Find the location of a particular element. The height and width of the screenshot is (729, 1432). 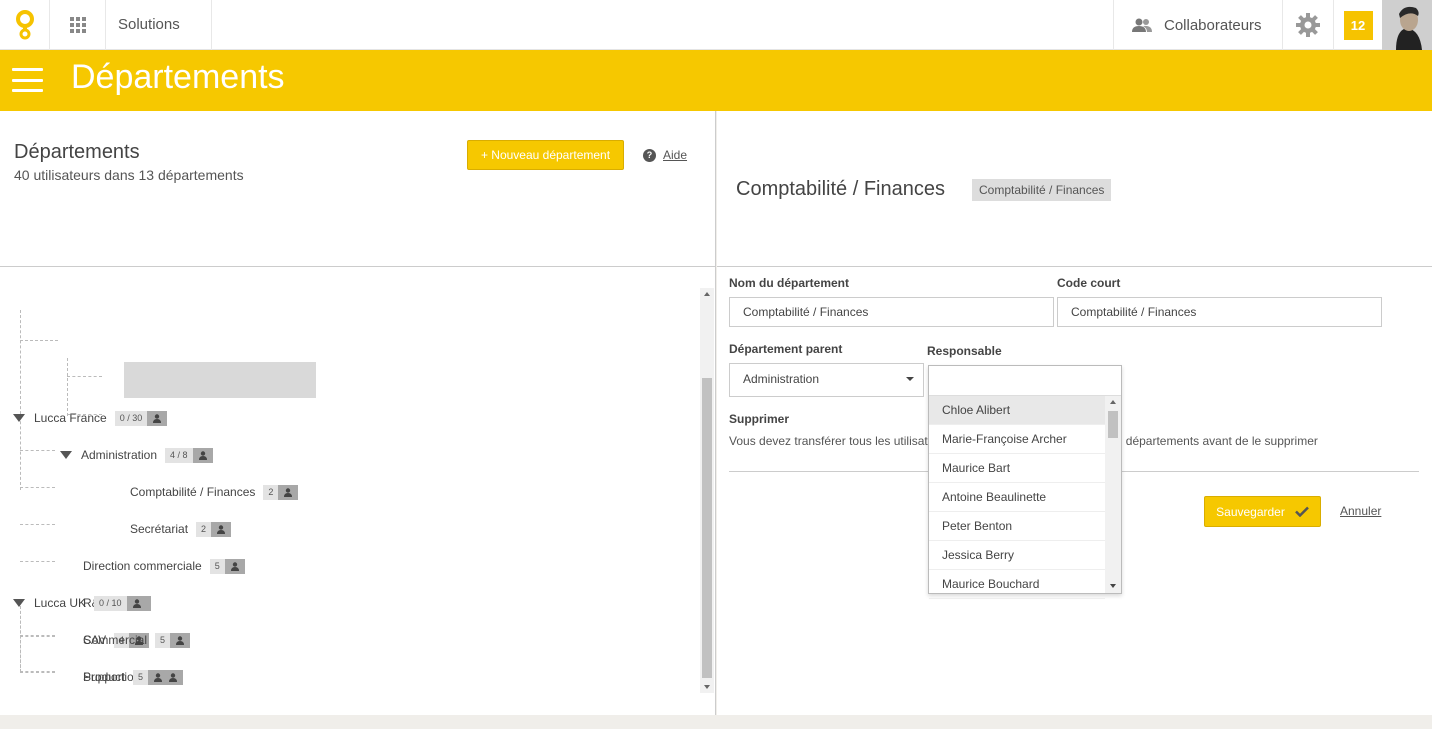

apps-menu-button is located at coordinates (78, 25).